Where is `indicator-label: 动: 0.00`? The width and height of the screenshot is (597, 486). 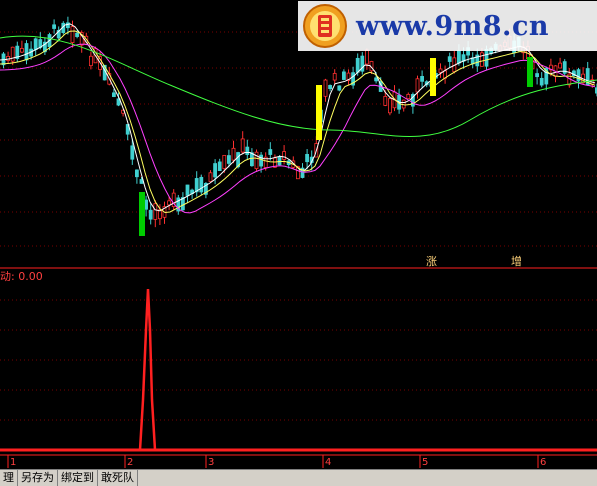
indicator-label: 动: 0.00 is located at coordinates (21, 276).